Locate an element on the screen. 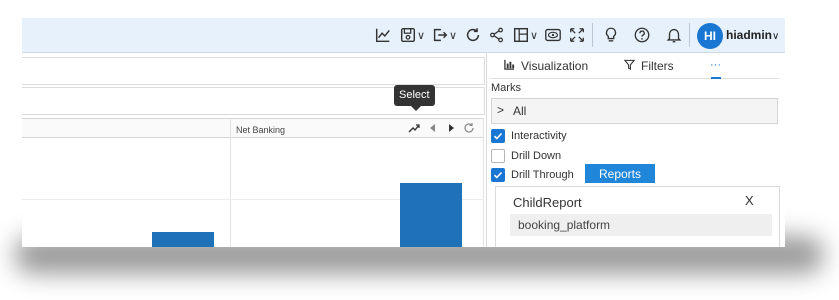  tab-visualization: Visualization is located at coordinates (546, 66).